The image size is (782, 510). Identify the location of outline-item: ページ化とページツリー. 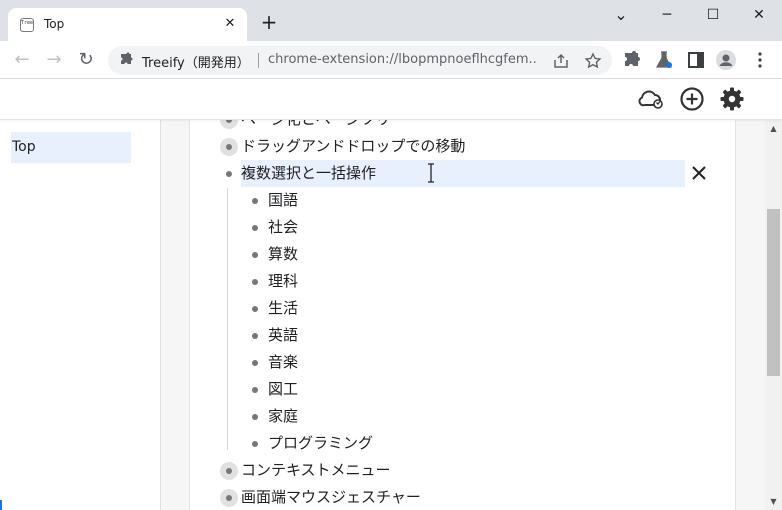
(323, 126).